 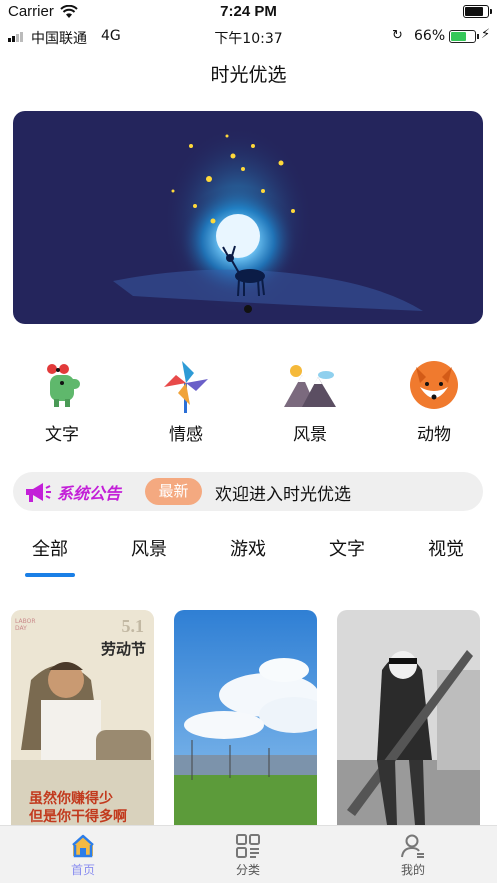 What do you see at coordinates (62, 435) in the screenshot?
I see `category-label: 文字` at bounding box center [62, 435].